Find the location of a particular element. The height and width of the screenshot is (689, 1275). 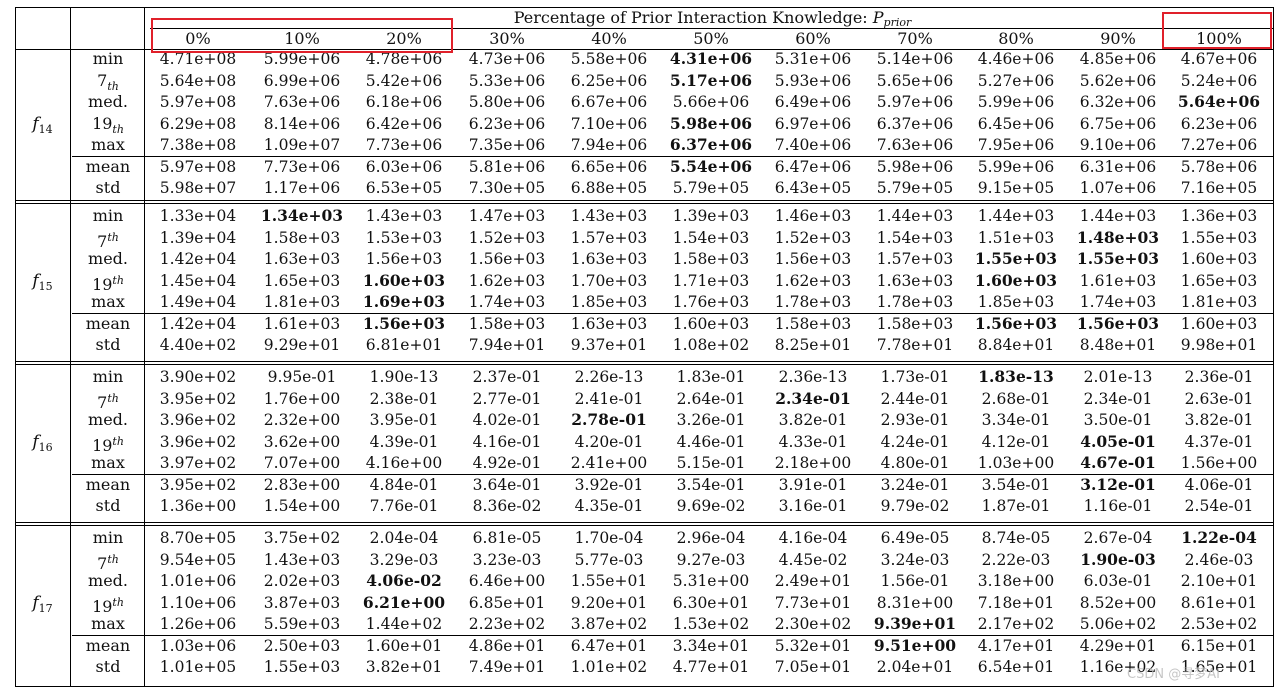

cell-14-med-8: 5.99e+06 is located at coordinates (1016, 102).